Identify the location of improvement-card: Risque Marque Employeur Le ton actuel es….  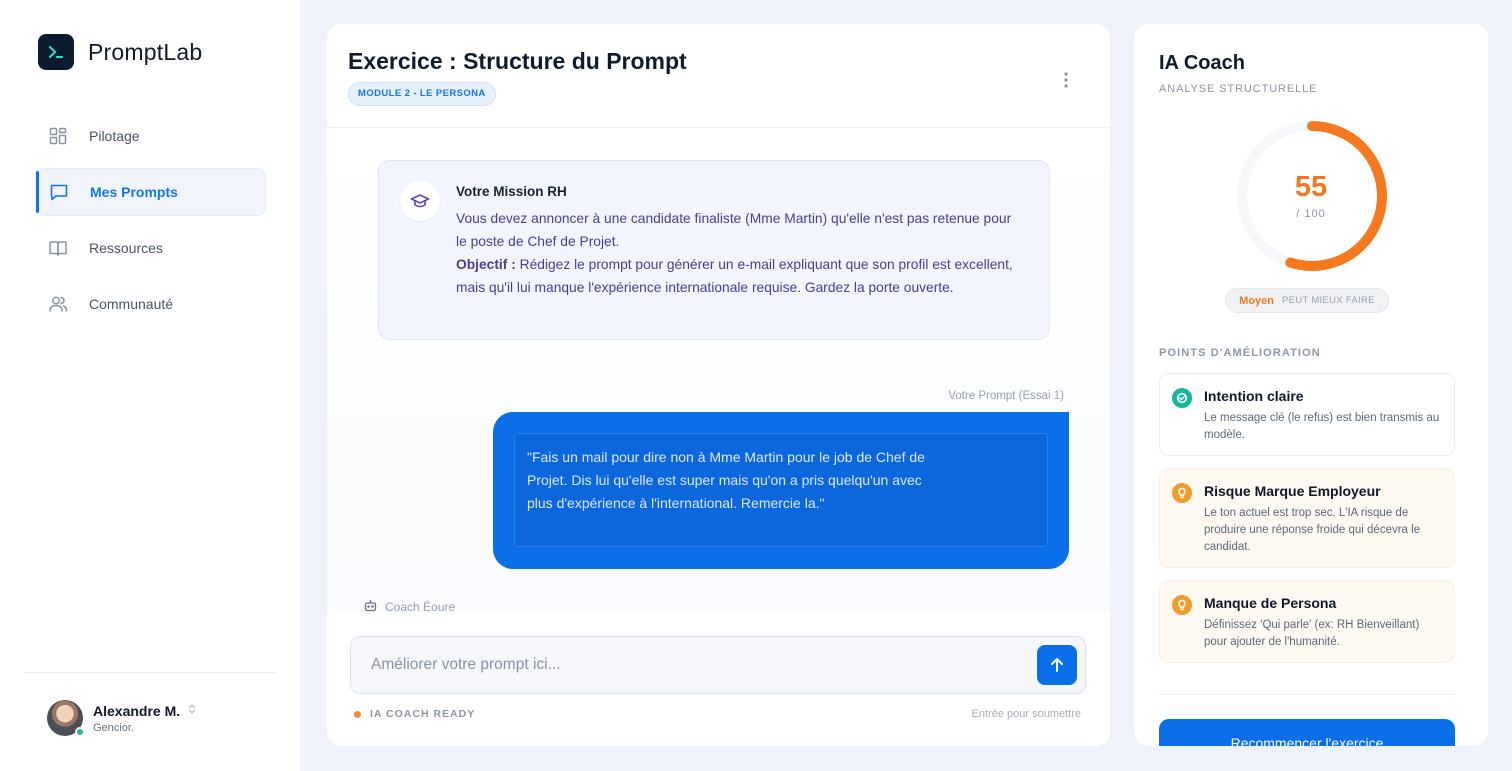
(1307, 518).